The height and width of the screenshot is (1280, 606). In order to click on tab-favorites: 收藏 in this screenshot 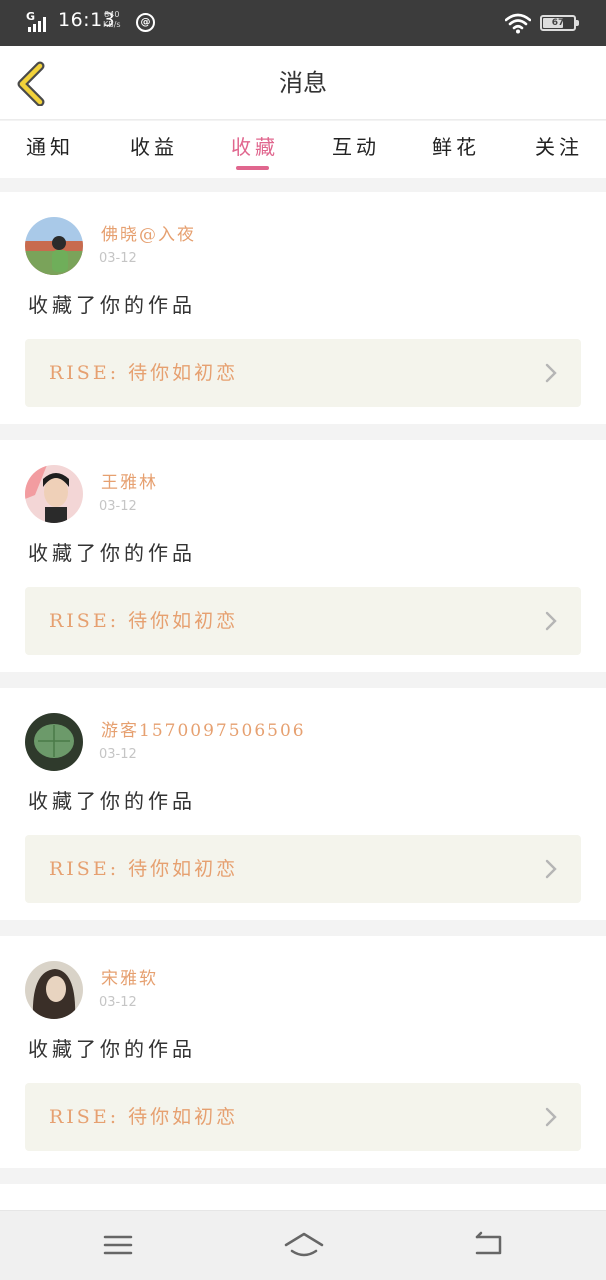, I will do `click(255, 145)`.